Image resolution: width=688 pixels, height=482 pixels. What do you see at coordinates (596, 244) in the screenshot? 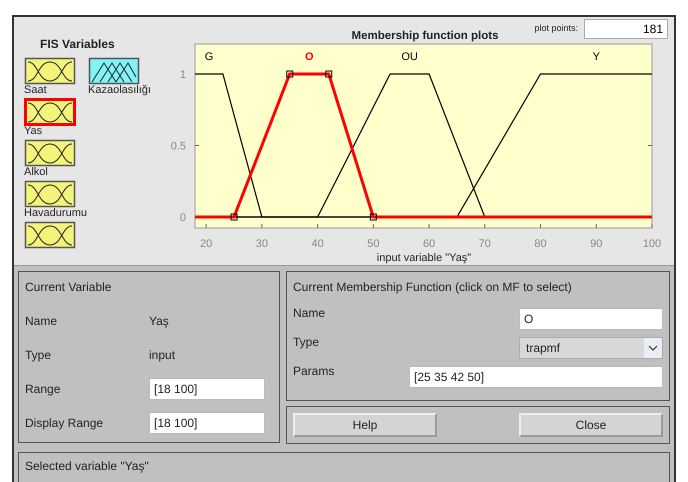
I see `x-tick-label: 90` at bounding box center [596, 244].